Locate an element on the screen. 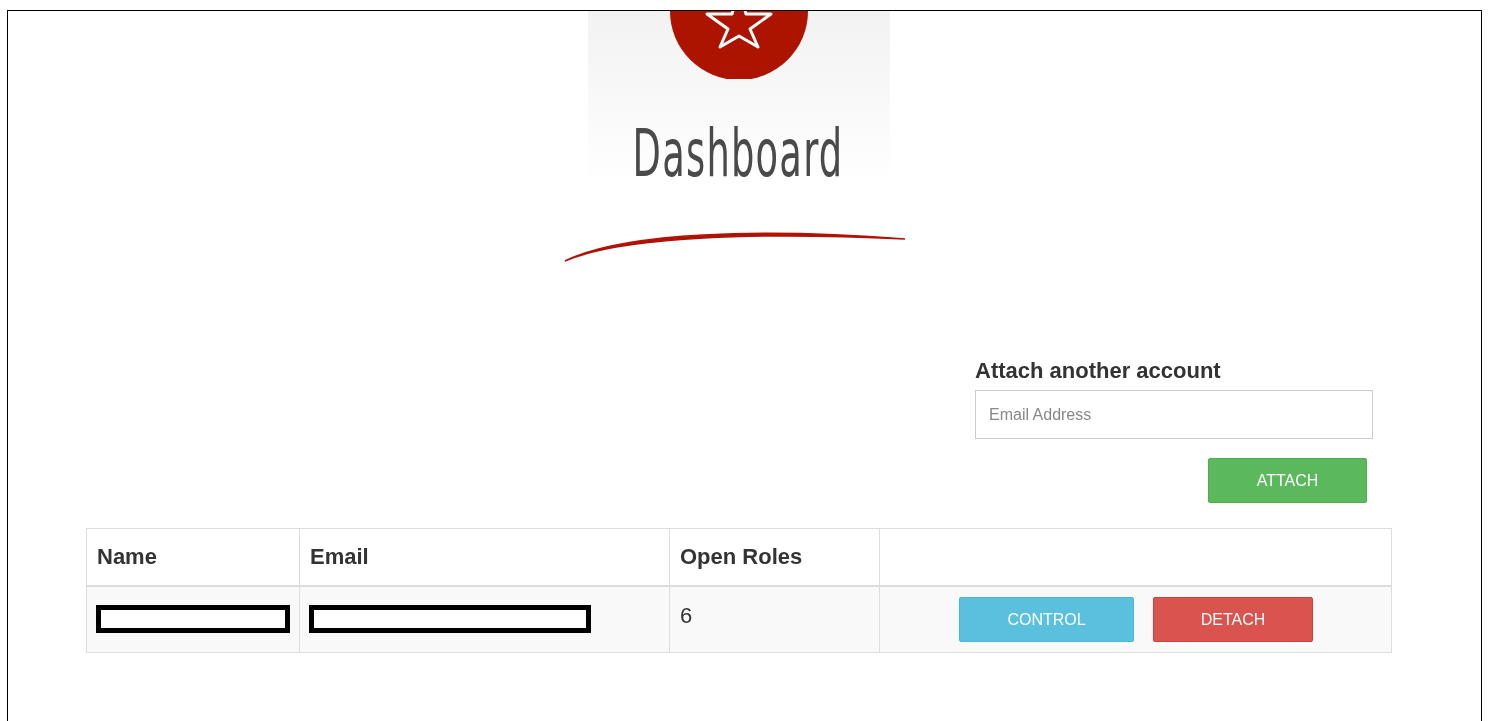 This screenshot has height=721, width=1491. control-button: CONTROL is located at coordinates (1046, 619).